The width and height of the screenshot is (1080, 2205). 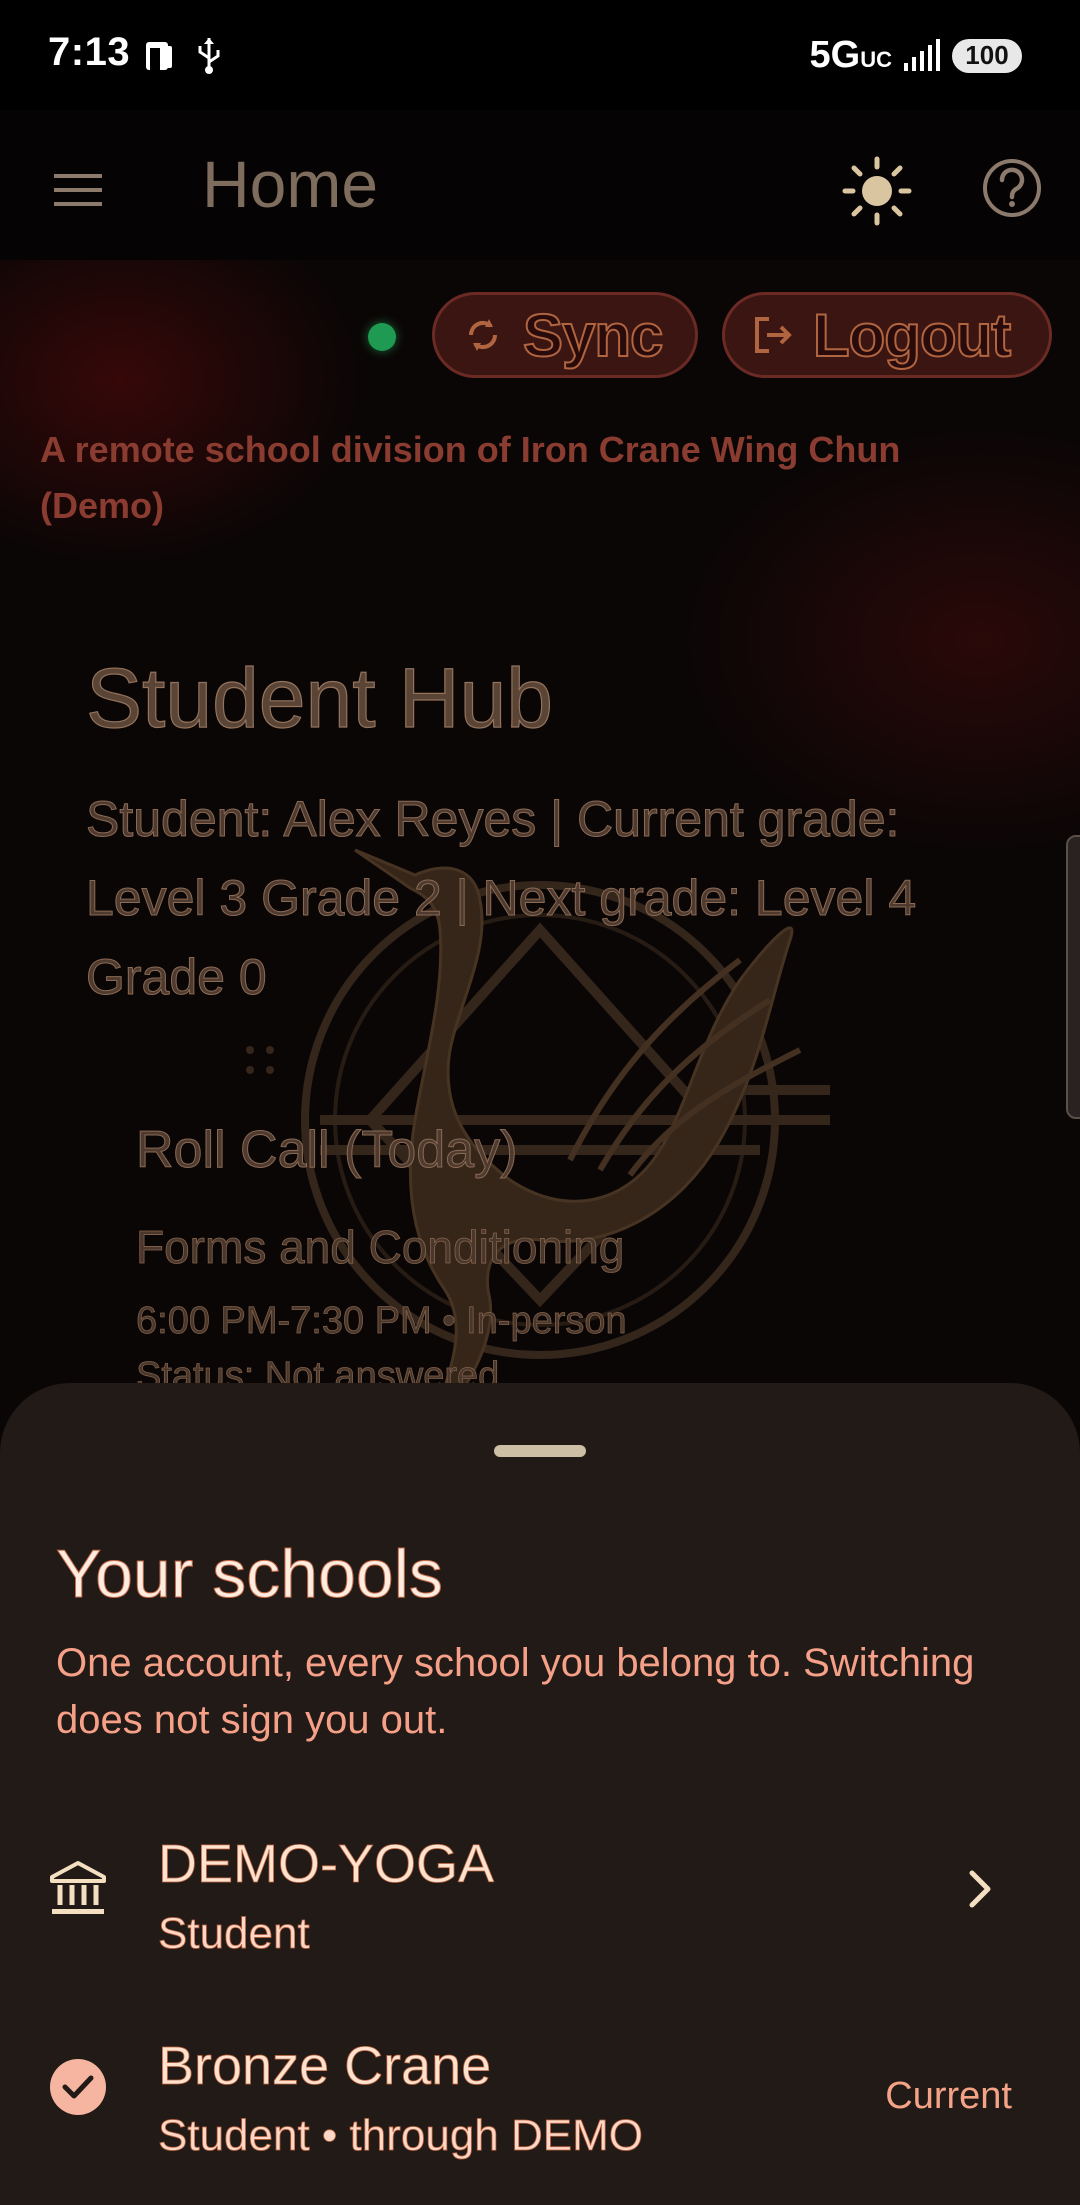 What do you see at coordinates (773, 335) in the screenshot?
I see `logout-icon` at bounding box center [773, 335].